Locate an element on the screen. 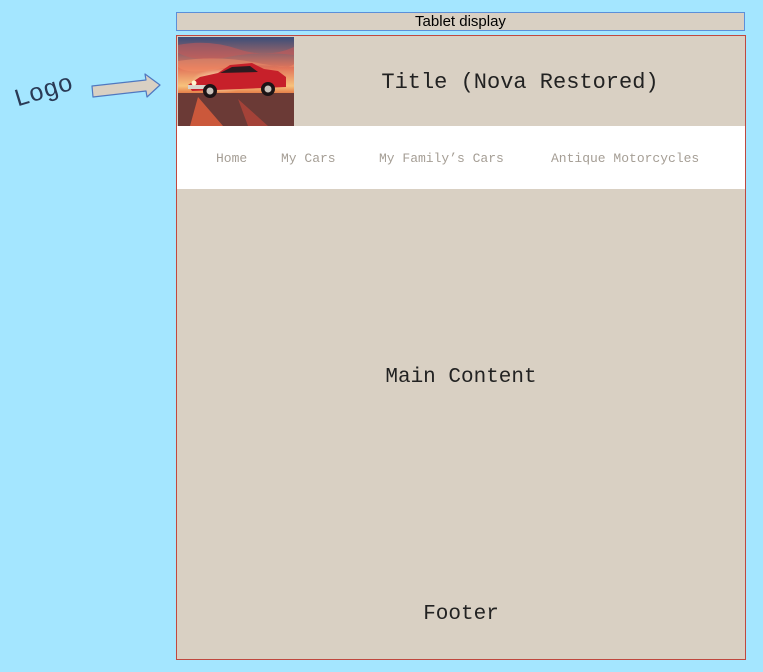 This screenshot has height=672, width=763. arrow-right-icon is located at coordinates (126, 85).